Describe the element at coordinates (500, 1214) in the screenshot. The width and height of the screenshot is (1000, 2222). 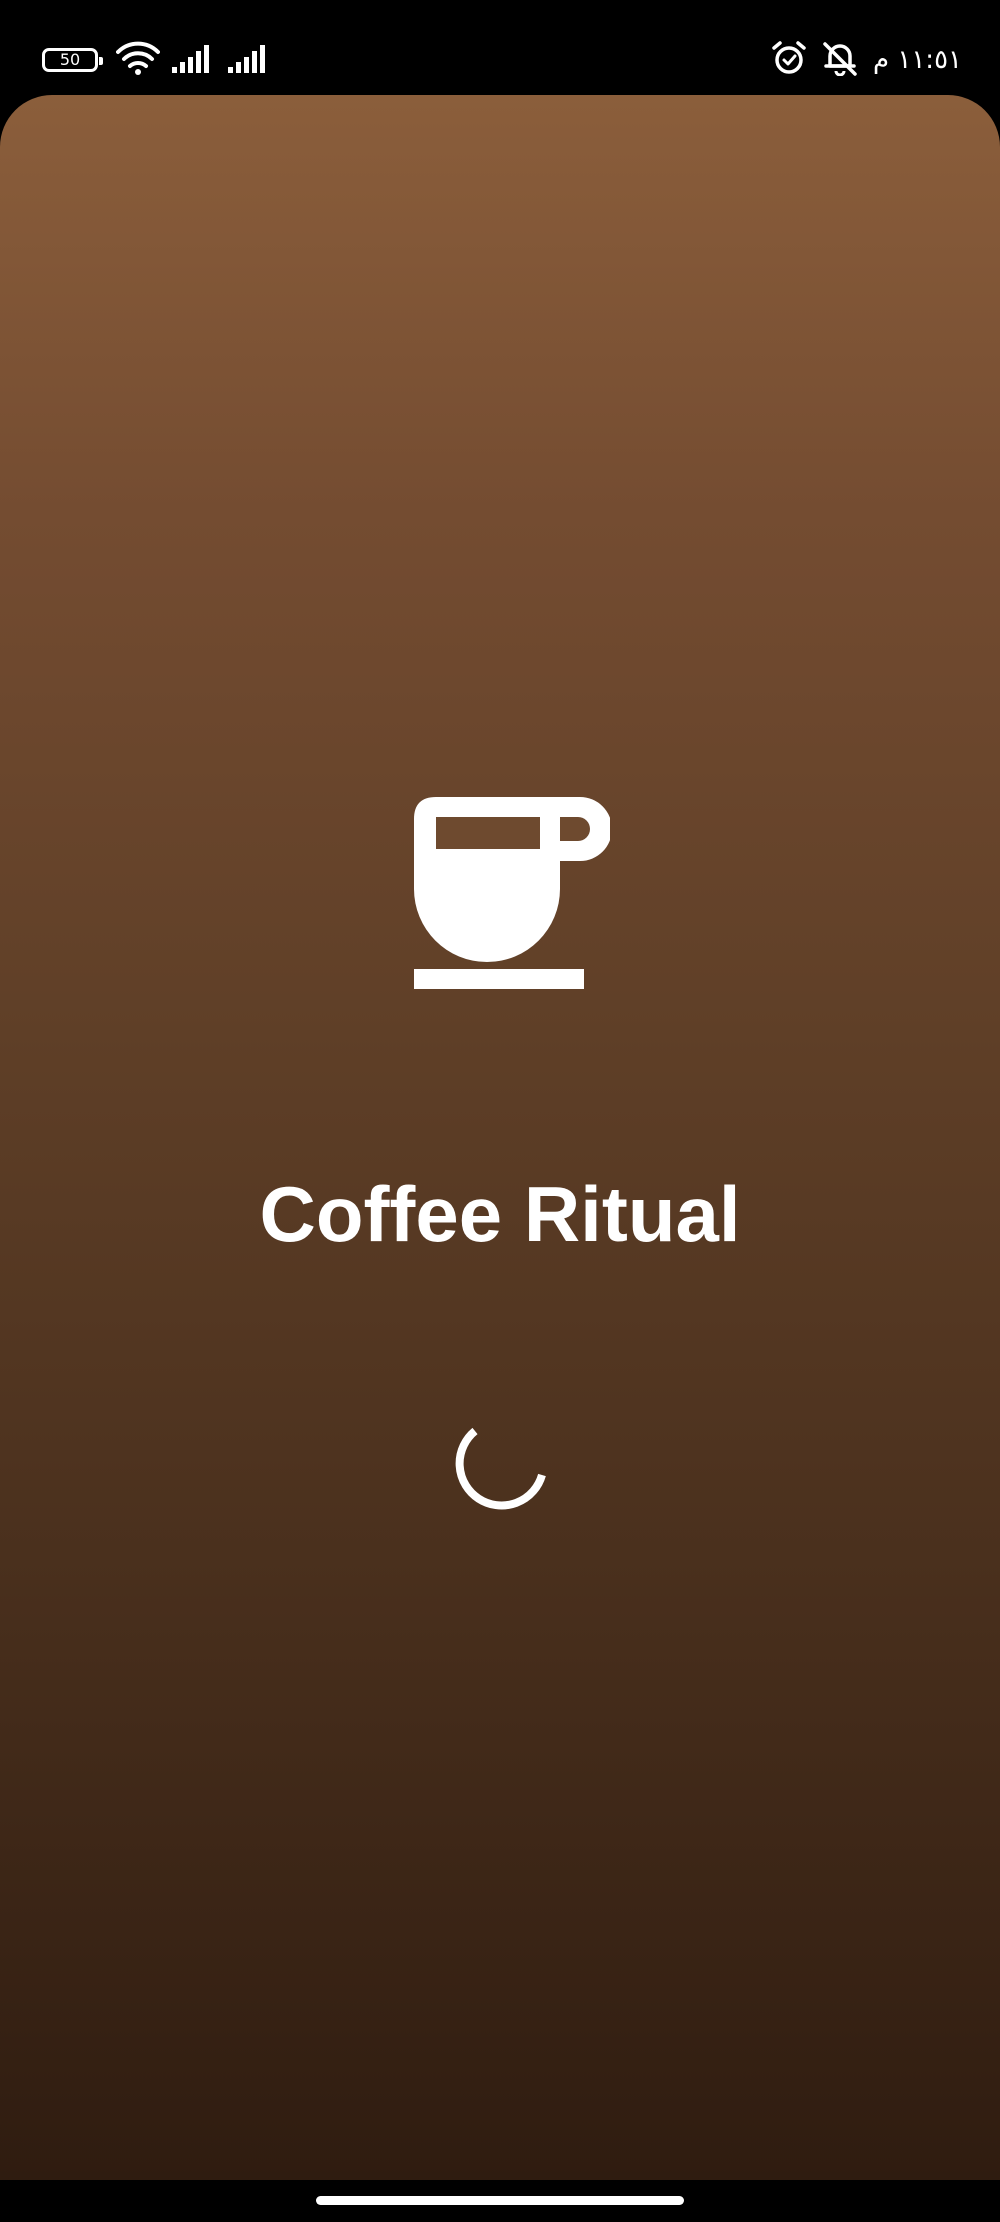
I see `app-title: Coffee Ritual` at that location.